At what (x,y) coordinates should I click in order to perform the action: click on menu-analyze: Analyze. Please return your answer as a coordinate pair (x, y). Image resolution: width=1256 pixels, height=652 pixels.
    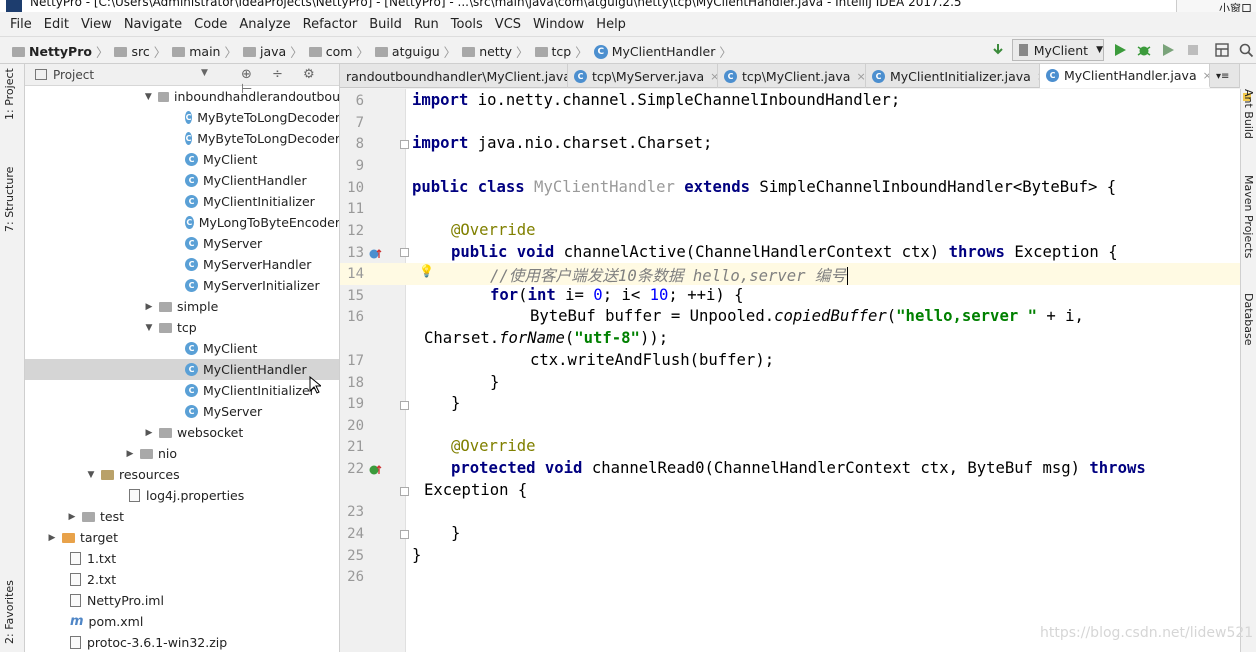
    Looking at the image, I should click on (264, 24).